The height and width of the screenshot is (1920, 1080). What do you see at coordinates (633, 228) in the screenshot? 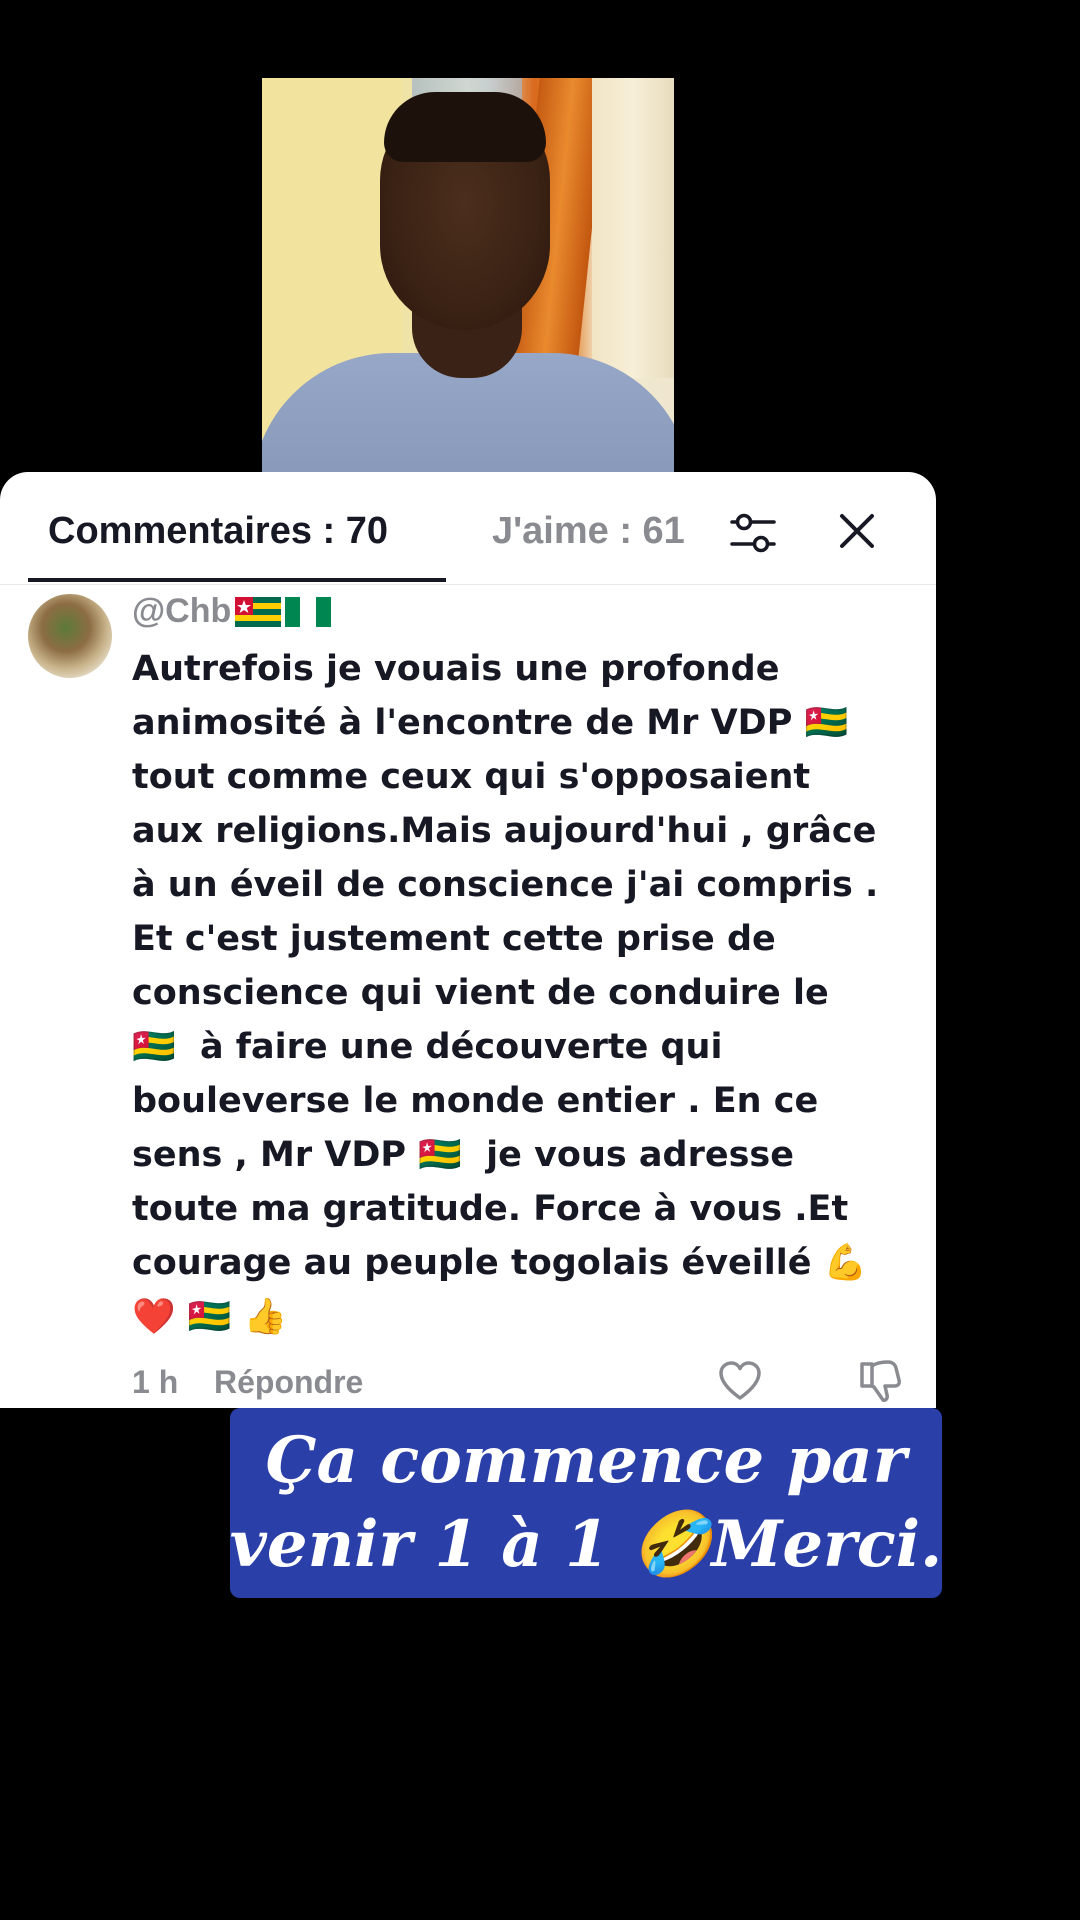
I see `curtain` at bounding box center [633, 228].